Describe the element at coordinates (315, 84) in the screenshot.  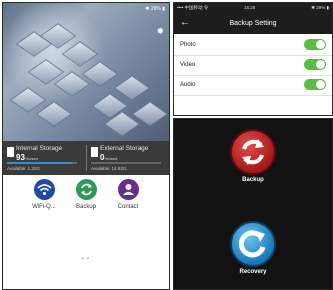
I see `audio-toggle` at that location.